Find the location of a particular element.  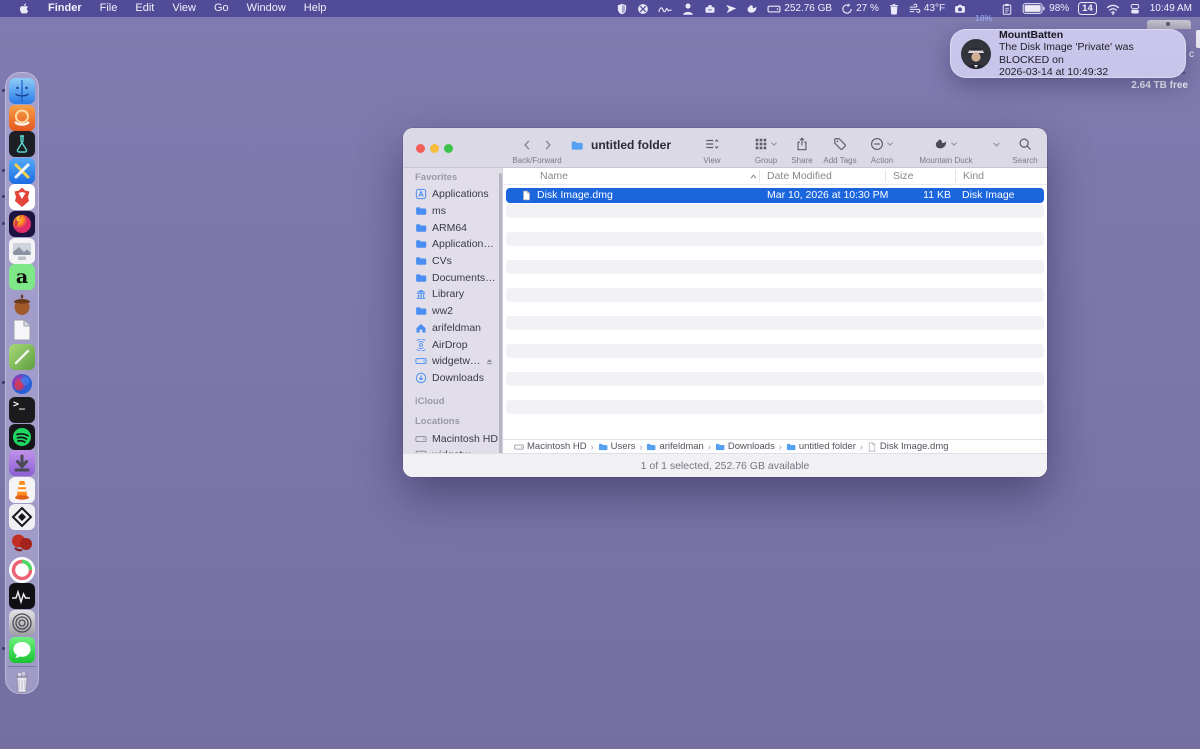

dock-tools-app-icon is located at coordinates (22, 170).